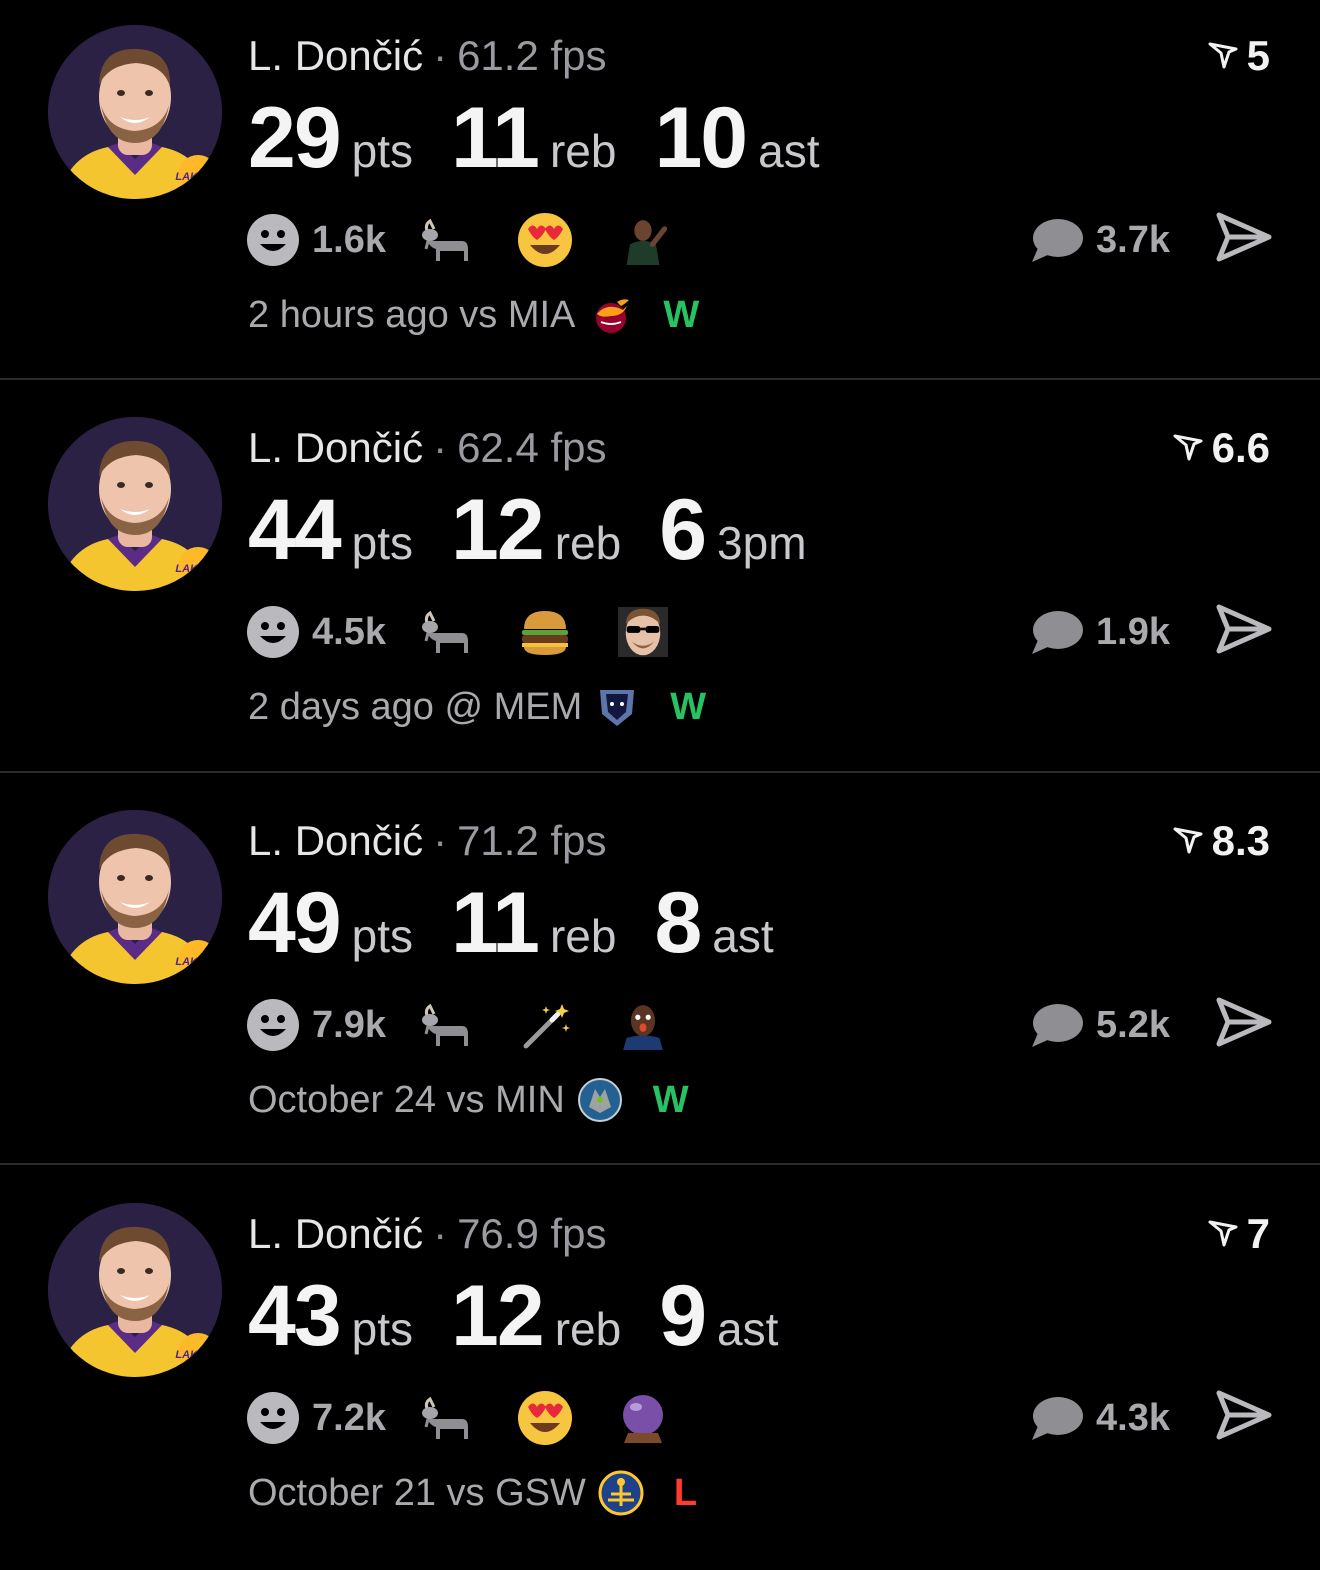 This screenshot has width=1320, height=1570. What do you see at coordinates (532, 1233) in the screenshot?
I see `fantasy-points: 76.9 fps` at bounding box center [532, 1233].